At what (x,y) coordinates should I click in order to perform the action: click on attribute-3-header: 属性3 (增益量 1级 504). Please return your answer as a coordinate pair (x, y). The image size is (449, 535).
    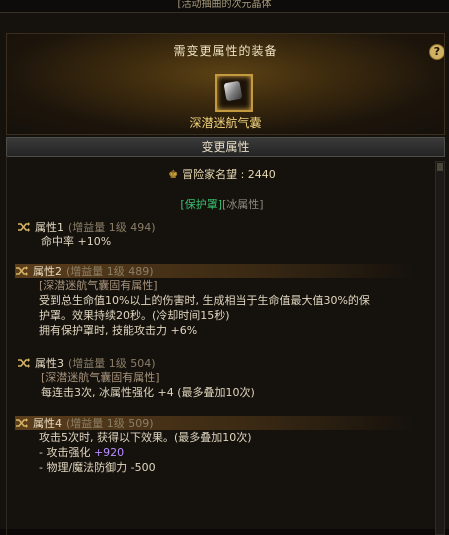
    Looking at the image, I should click on (136, 363).